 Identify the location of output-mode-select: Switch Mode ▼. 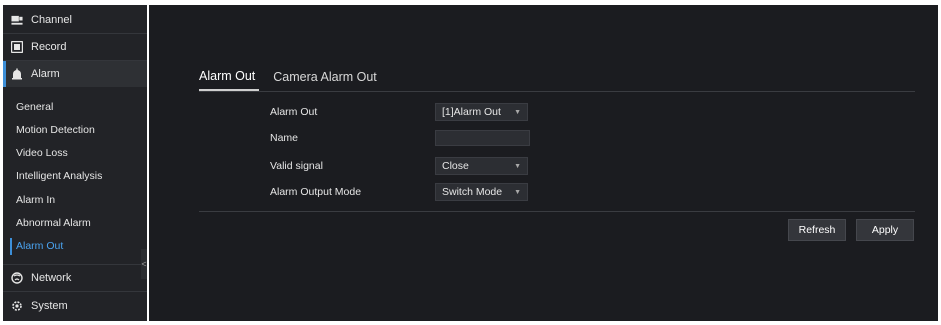
(481, 192).